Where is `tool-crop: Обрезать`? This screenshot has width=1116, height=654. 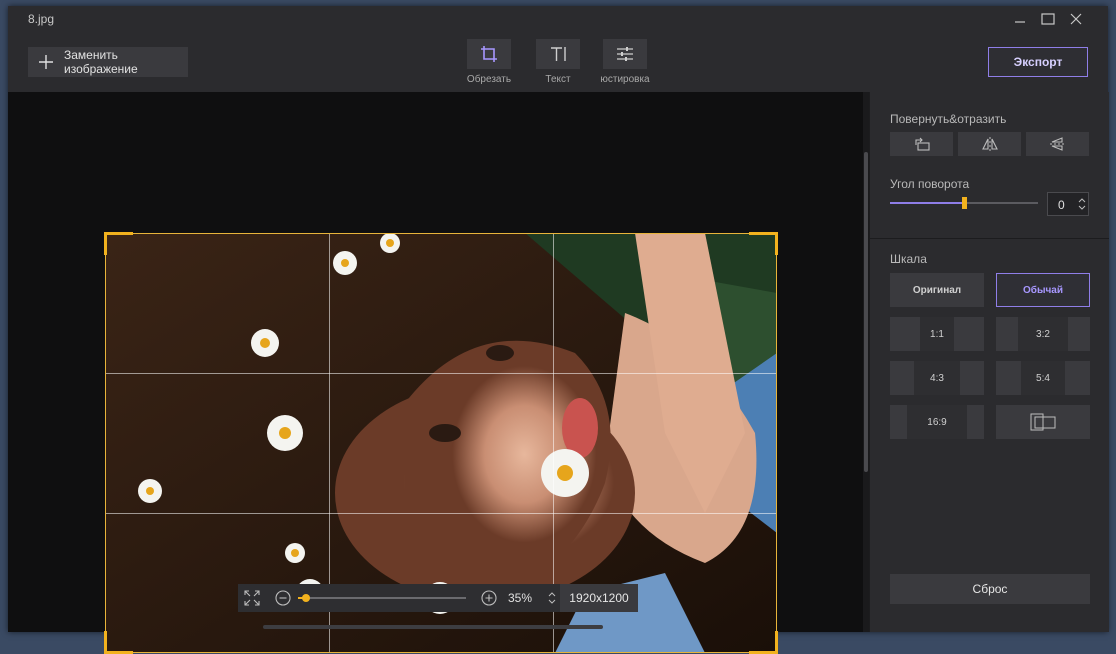 tool-crop: Обрезать is located at coordinates (489, 62).